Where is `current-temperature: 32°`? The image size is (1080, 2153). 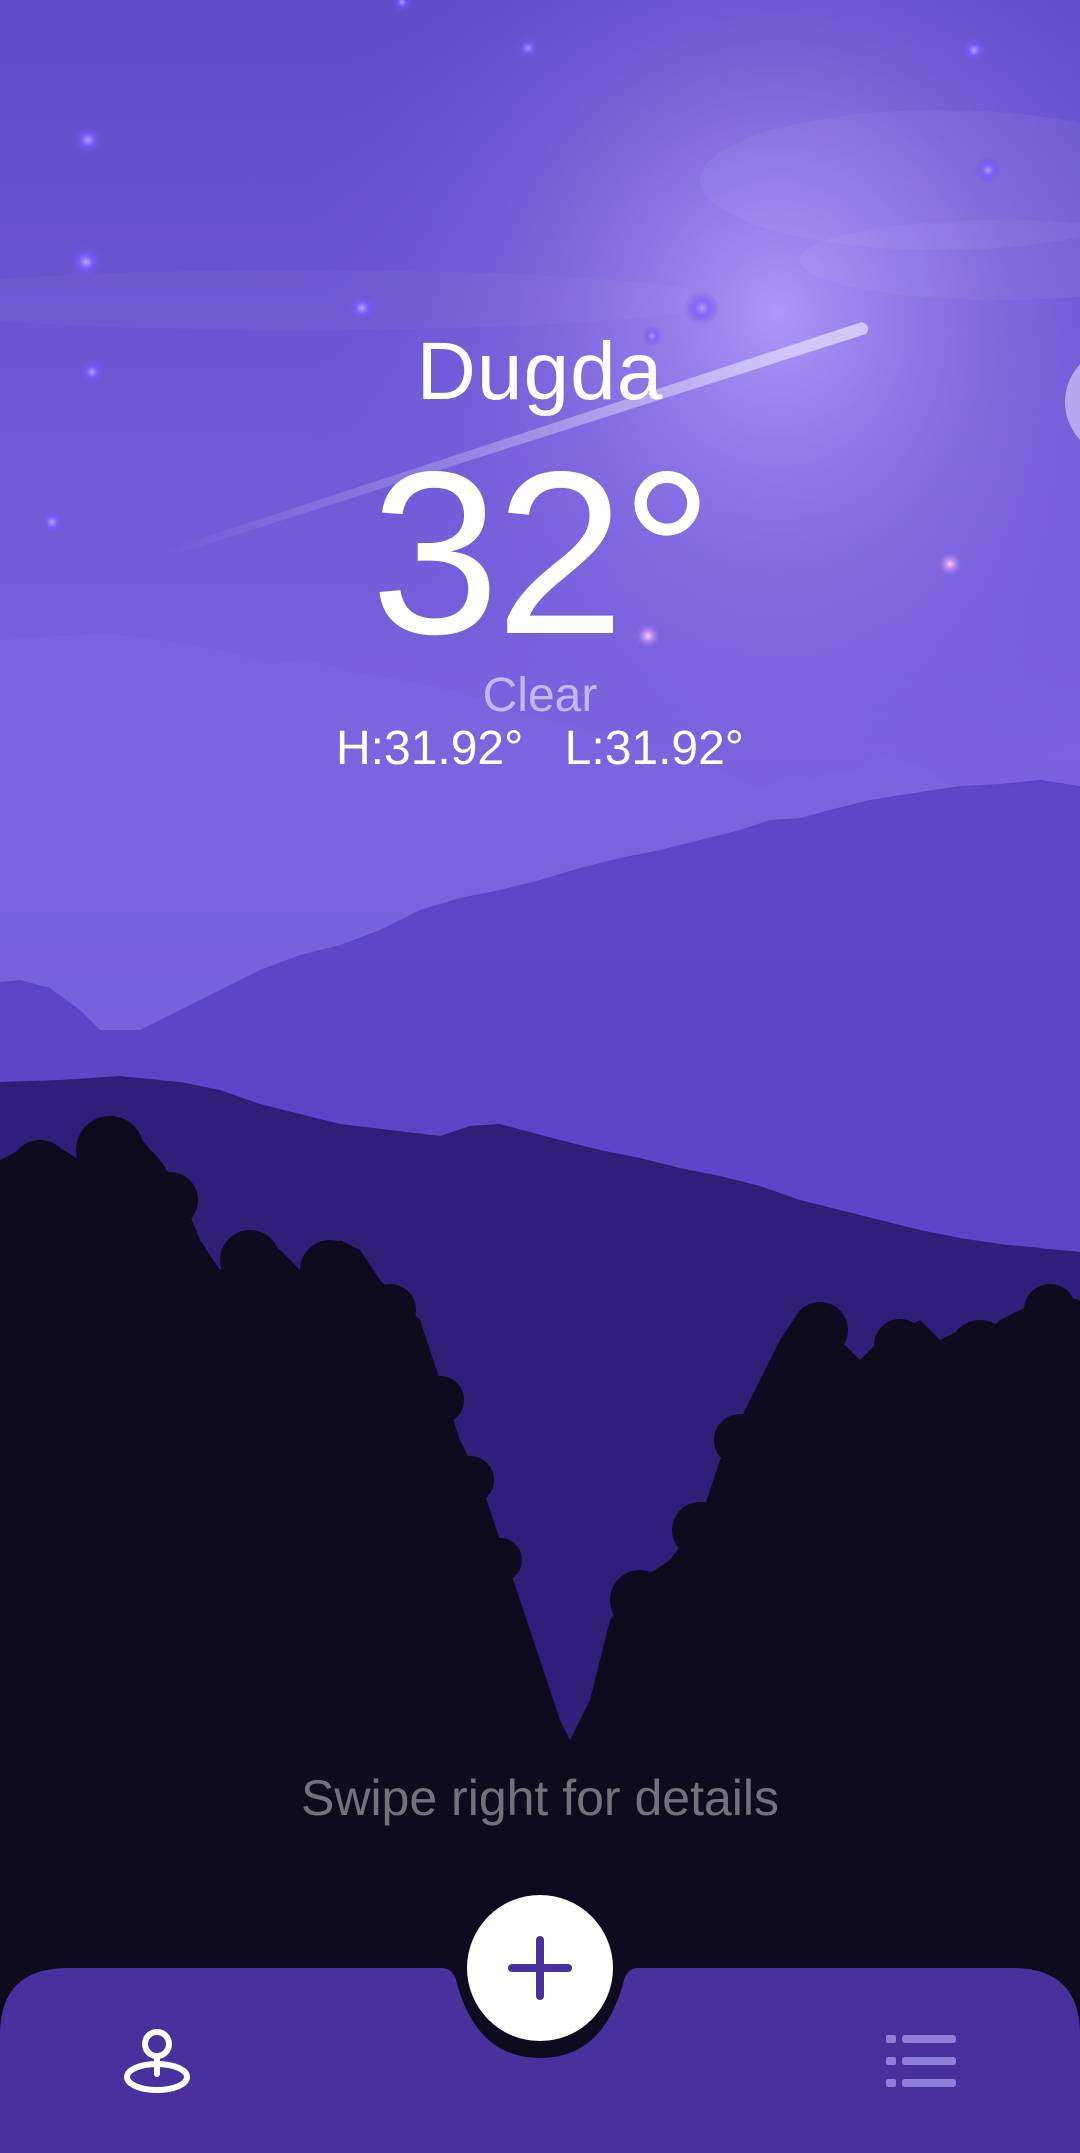 current-temperature: 32° is located at coordinates (542, 553).